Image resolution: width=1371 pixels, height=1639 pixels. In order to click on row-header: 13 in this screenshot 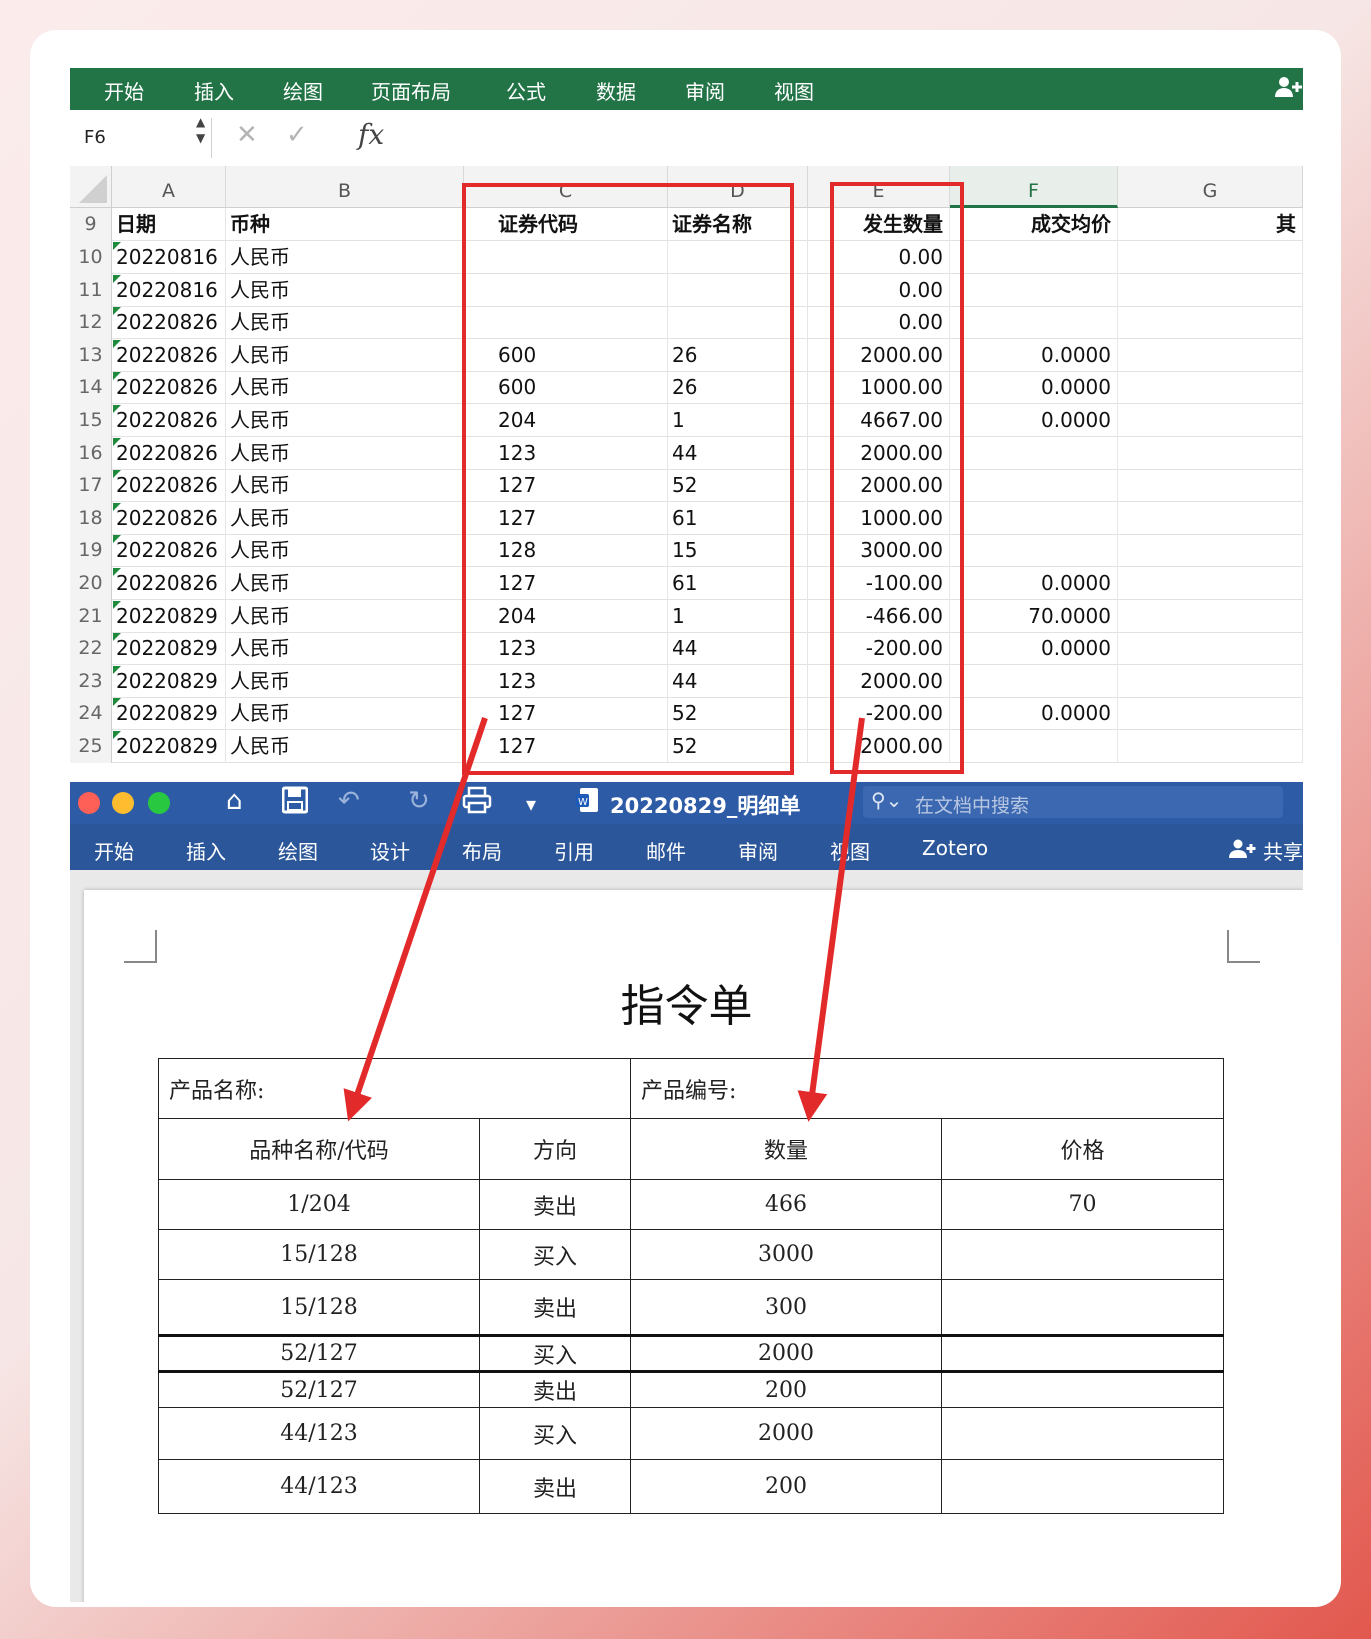, I will do `click(91, 355)`.